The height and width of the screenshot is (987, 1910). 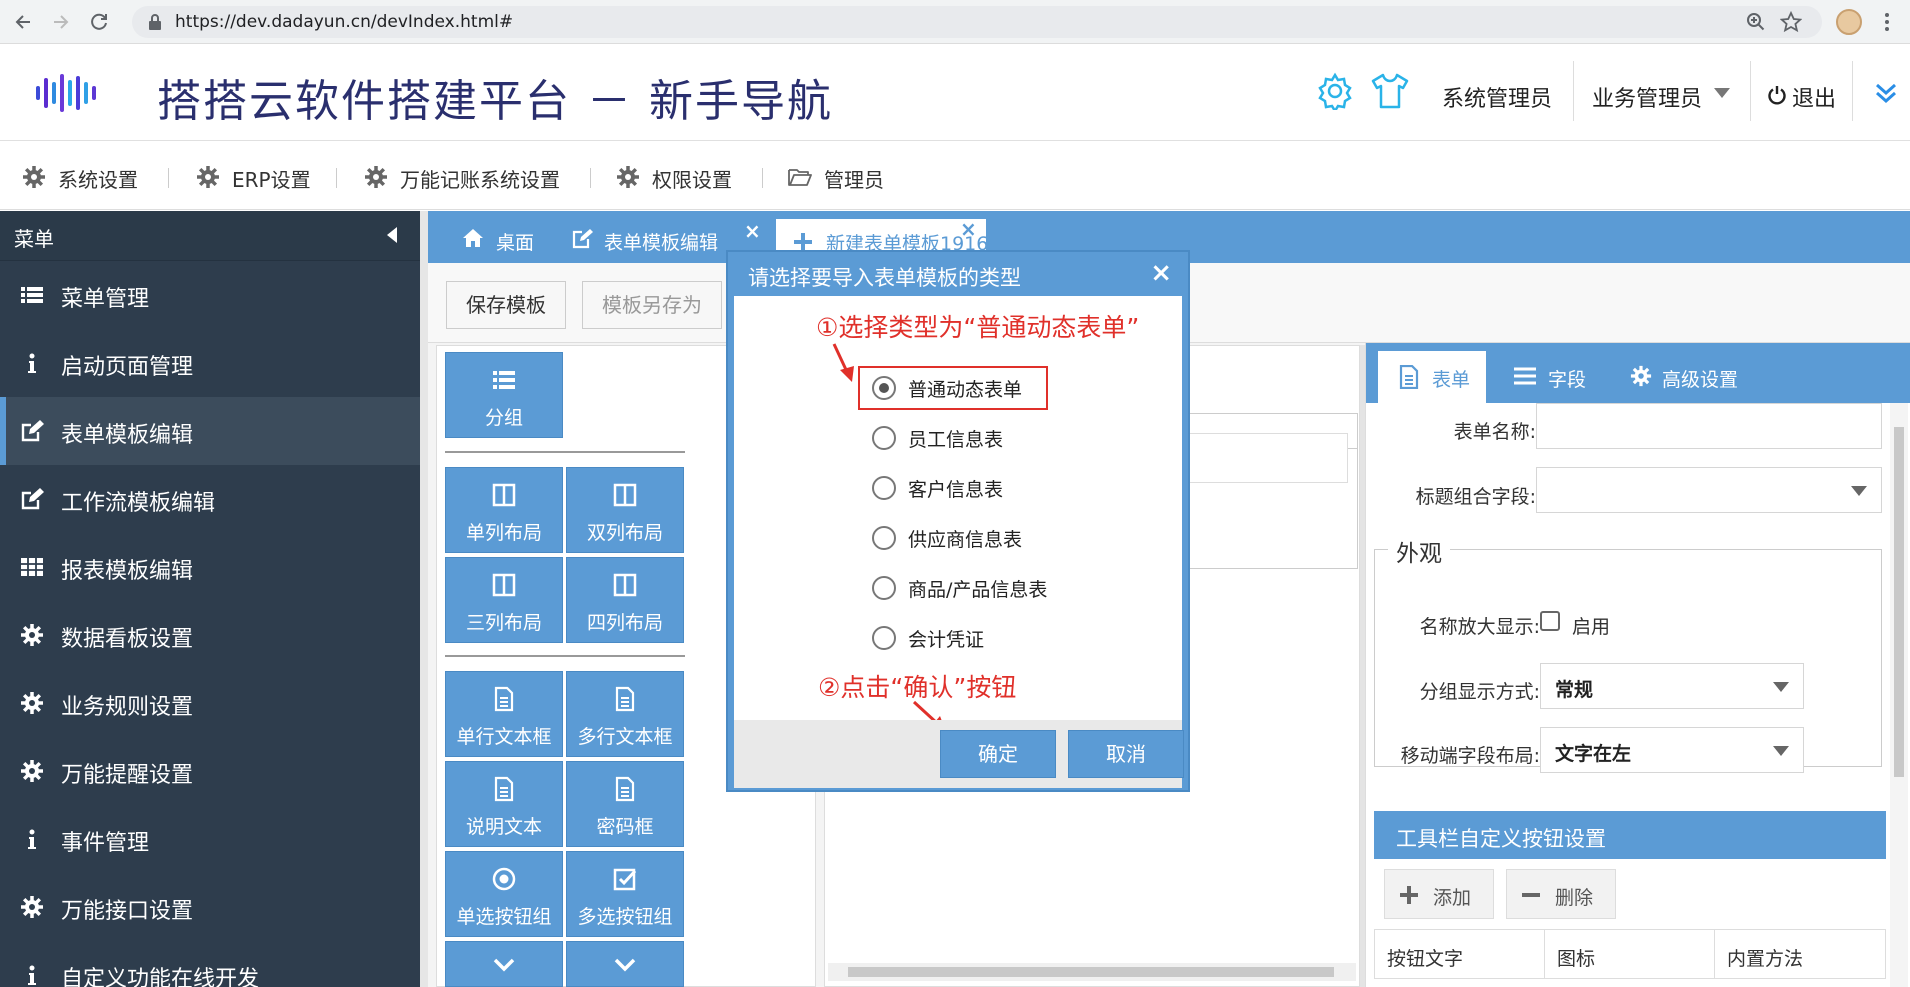 I want to click on address-bar: https://dev.dadayun.cn/devIndex.html#, so click(x=977, y=22).